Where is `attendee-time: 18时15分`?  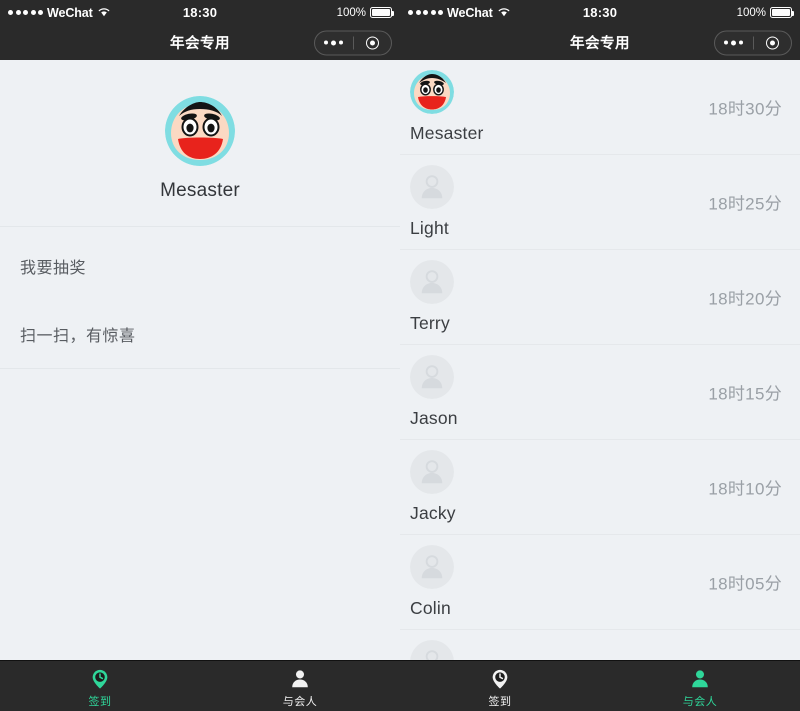
attendee-time: 18时15分 is located at coordinates (745, 394).